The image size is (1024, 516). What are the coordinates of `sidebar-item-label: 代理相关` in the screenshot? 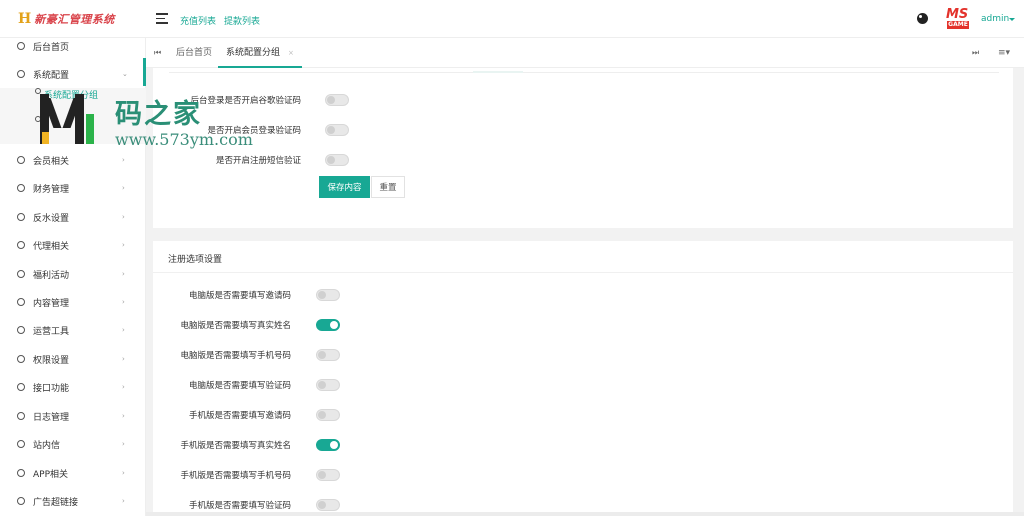 It's located at (51, 246).